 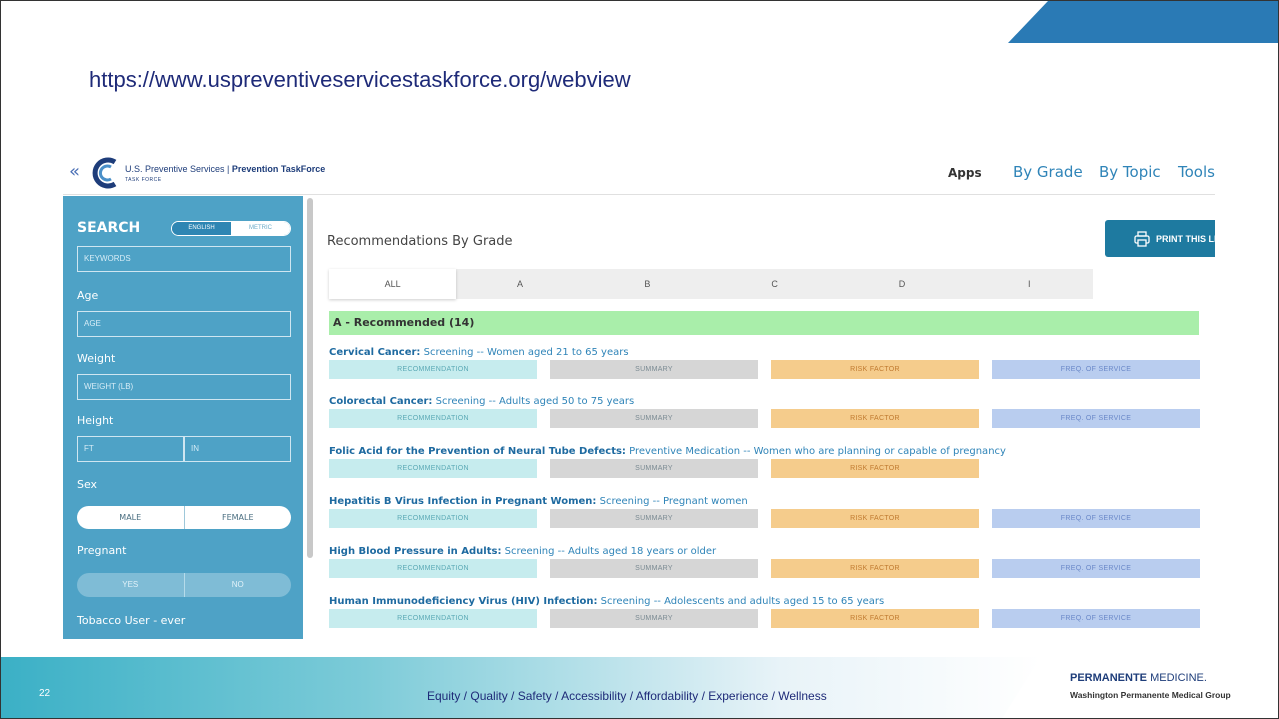 I want to click on height-ft-input: FT, so click(x=130, y=449).